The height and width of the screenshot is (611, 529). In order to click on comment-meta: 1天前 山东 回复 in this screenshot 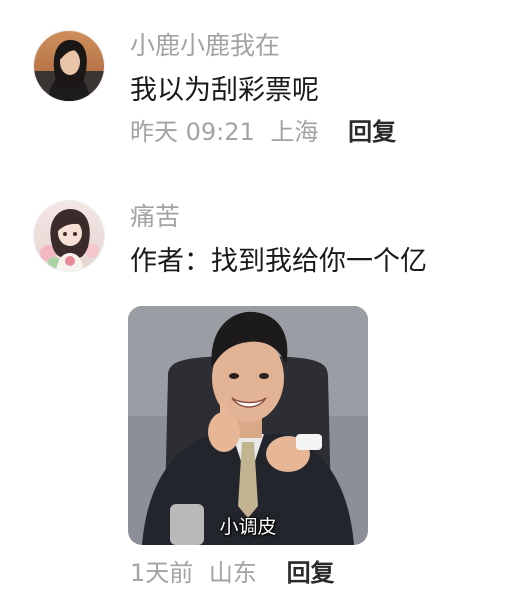, I will do `click(236, 573)`.